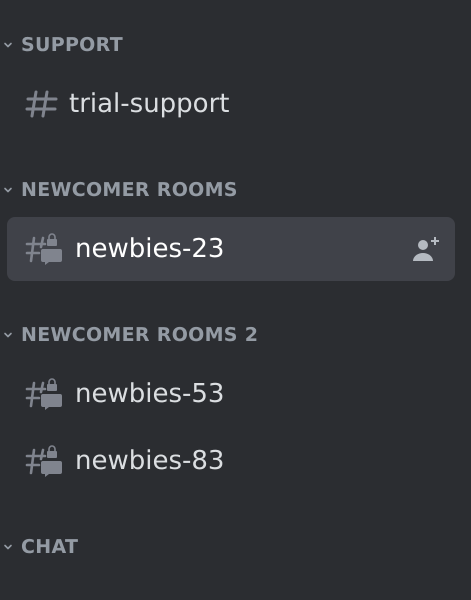  What do you see at coordinates (72, 45) in the screenshot?
I see `category-title: SUPPORT` at bounding box center [72, 45].